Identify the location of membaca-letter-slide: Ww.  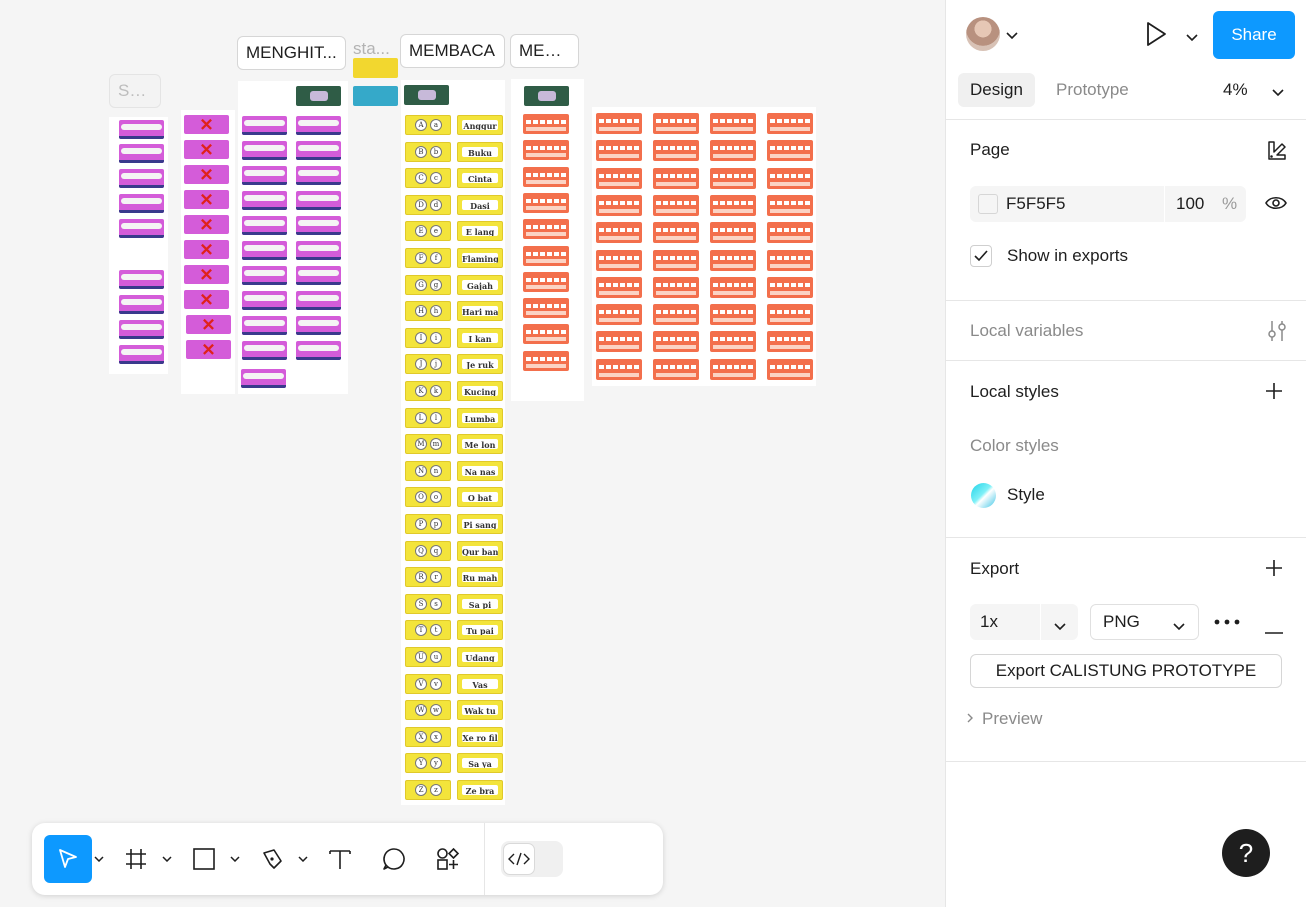
(428, 710).